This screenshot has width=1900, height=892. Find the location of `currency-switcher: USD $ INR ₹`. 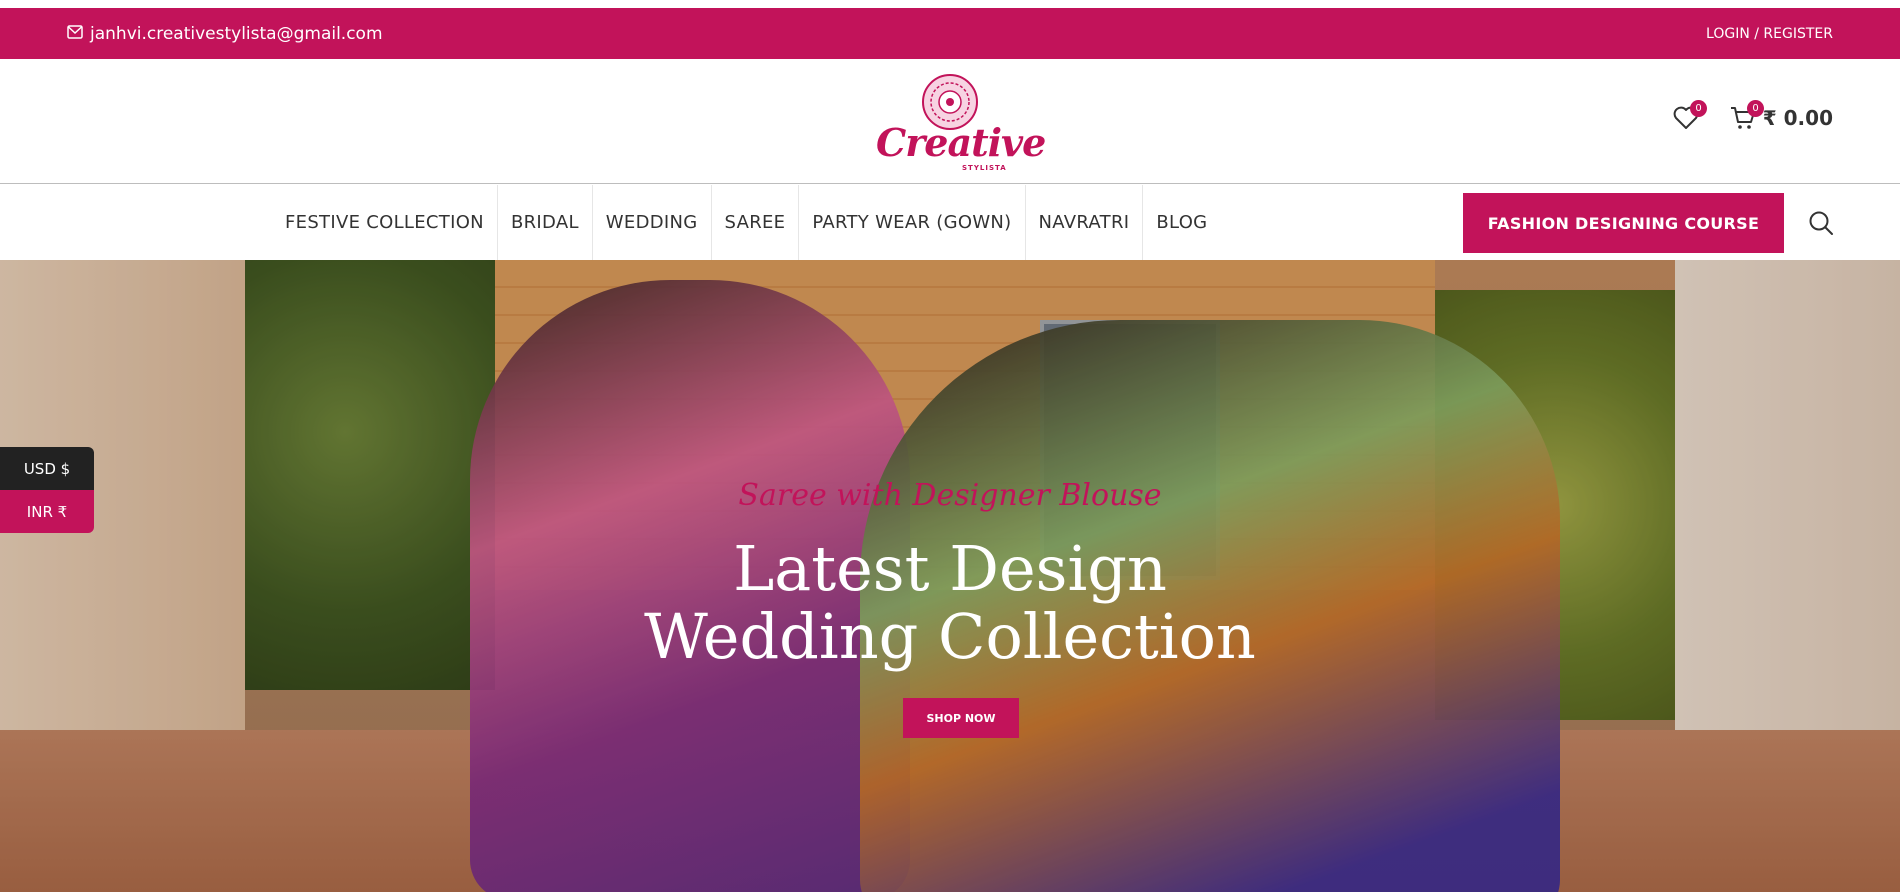

currency-switcher: USD $ INR ₹ is located at coordinates (47, 490).